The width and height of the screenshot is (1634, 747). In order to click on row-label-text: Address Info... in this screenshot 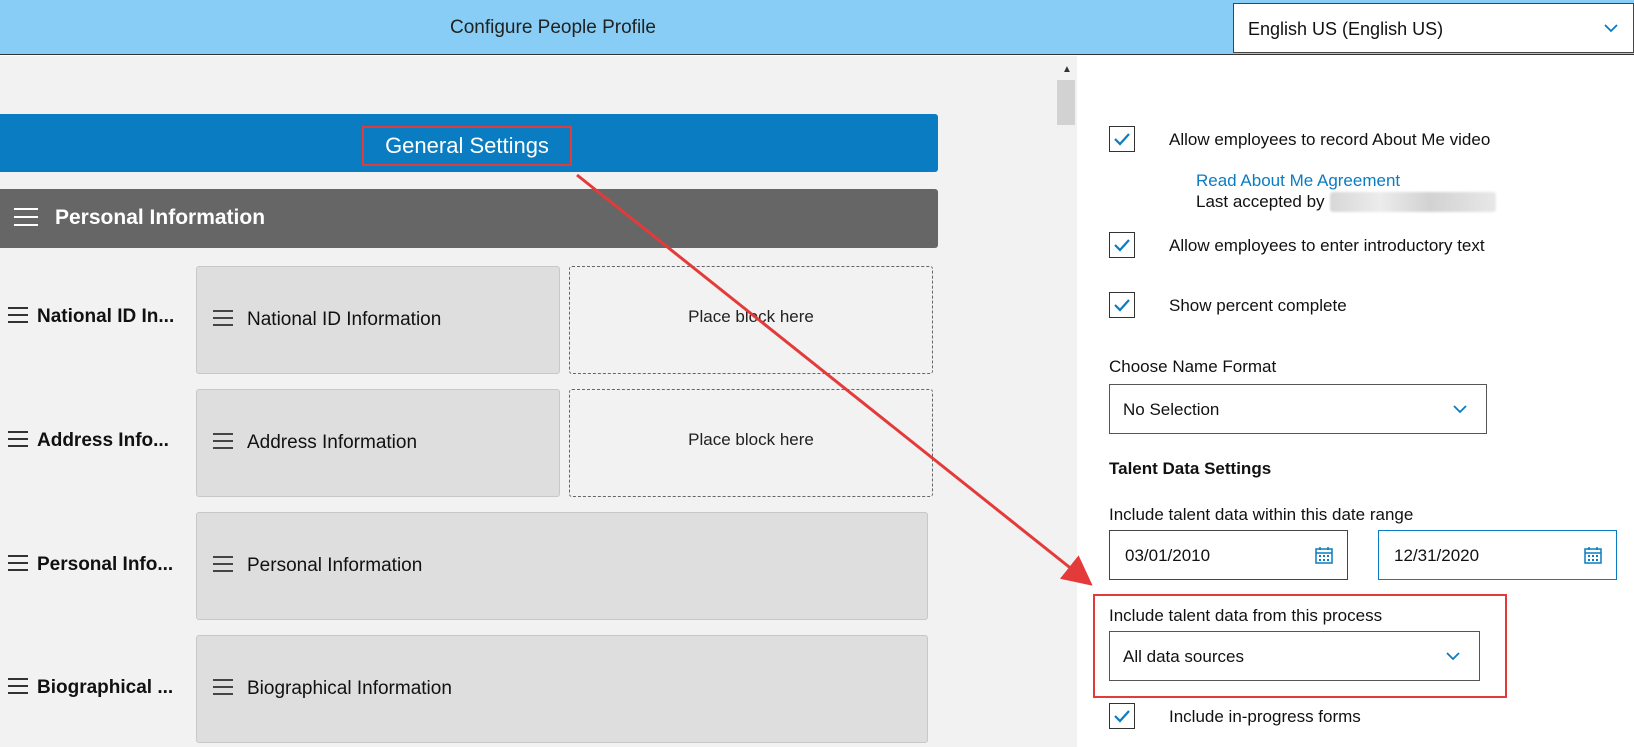, I will do `click(103, 440)`.